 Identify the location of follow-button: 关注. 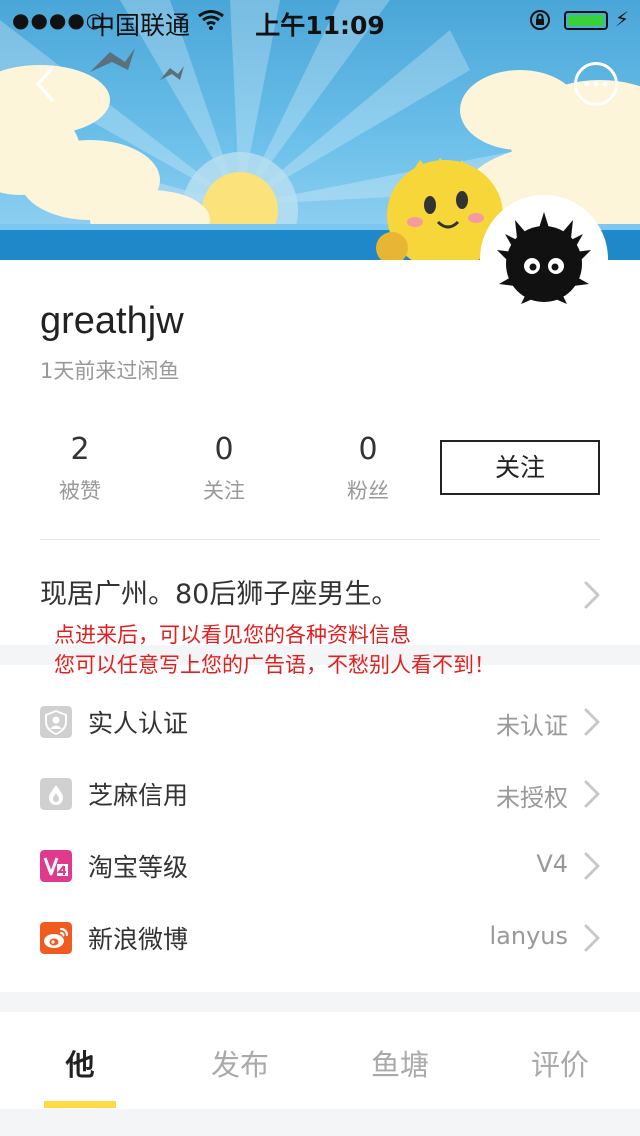
(520, 467).